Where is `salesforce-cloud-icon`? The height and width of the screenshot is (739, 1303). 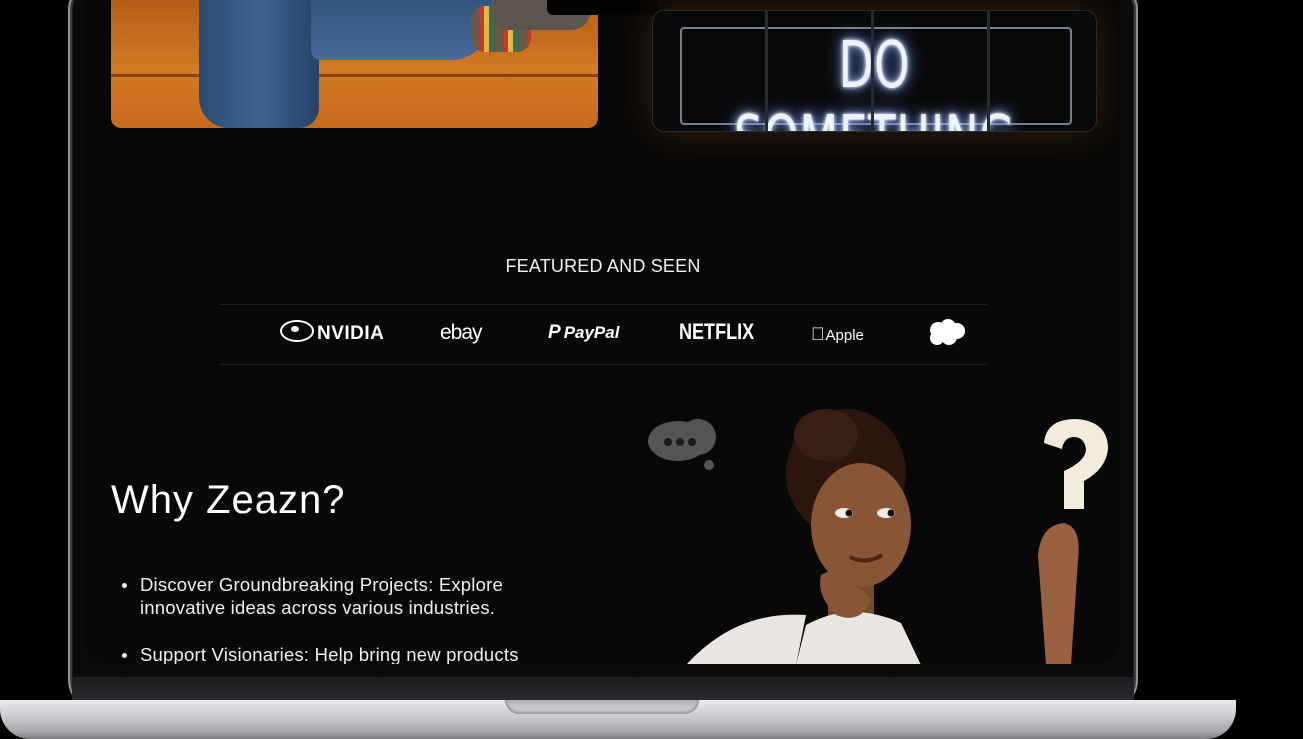 salesforce-cloud-icon is located at coordinates (947, 332).